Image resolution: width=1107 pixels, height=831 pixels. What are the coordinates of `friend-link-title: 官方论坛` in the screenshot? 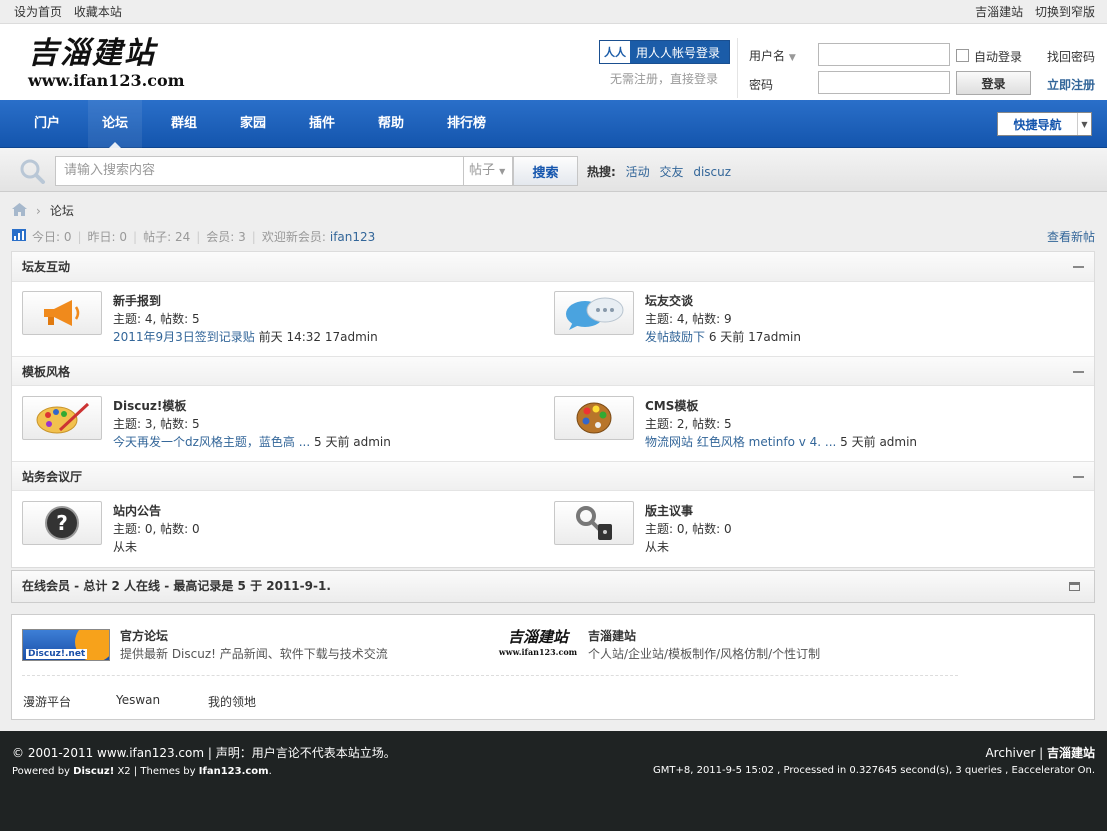 It's located at (144, 635).